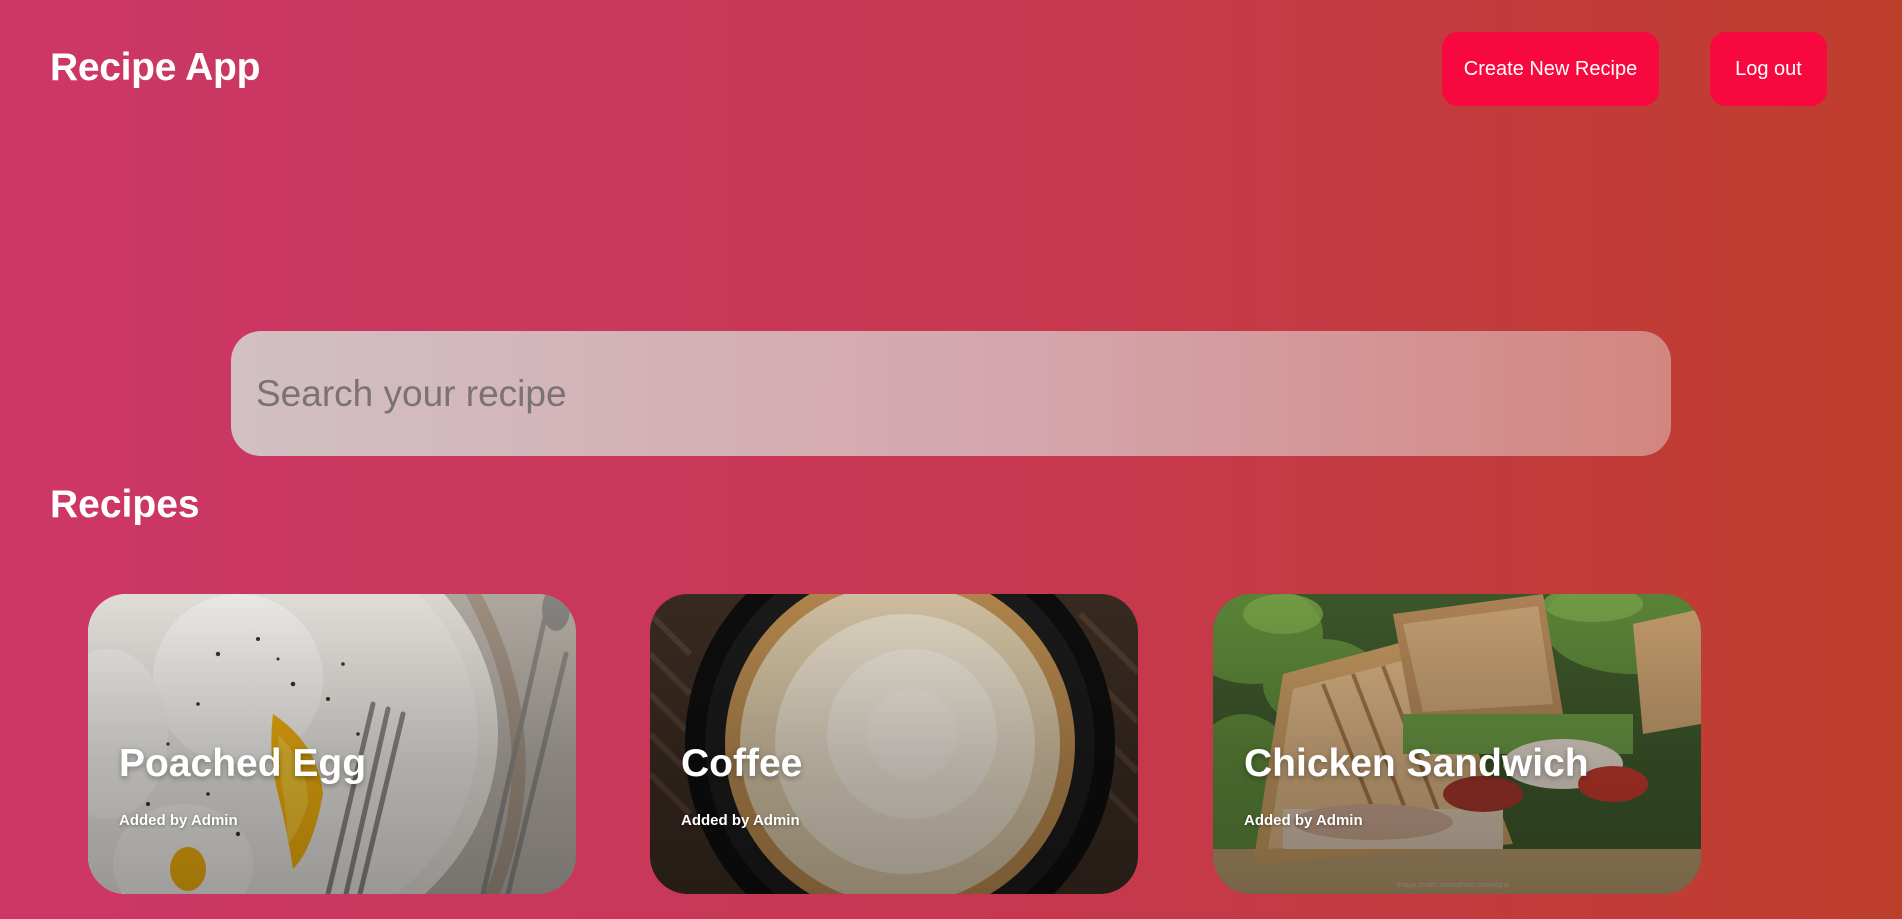  What do you see at coordinates (1416, 763) in the screenshot?
I see `recipe-card-title: Chicken Sandwich` at bounding box center [1416, 763].